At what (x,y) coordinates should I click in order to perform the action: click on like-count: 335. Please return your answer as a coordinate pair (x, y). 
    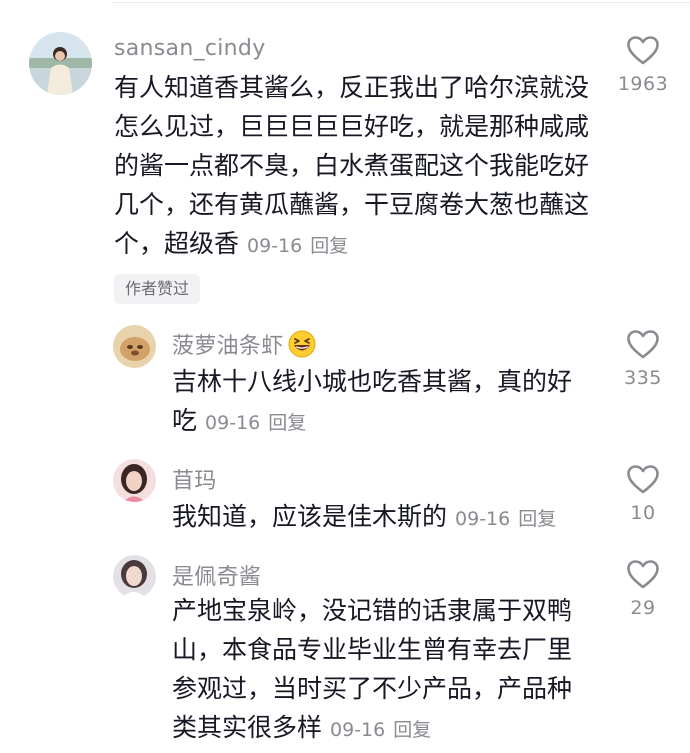
    Looking at the image, I should click on (643, 378).